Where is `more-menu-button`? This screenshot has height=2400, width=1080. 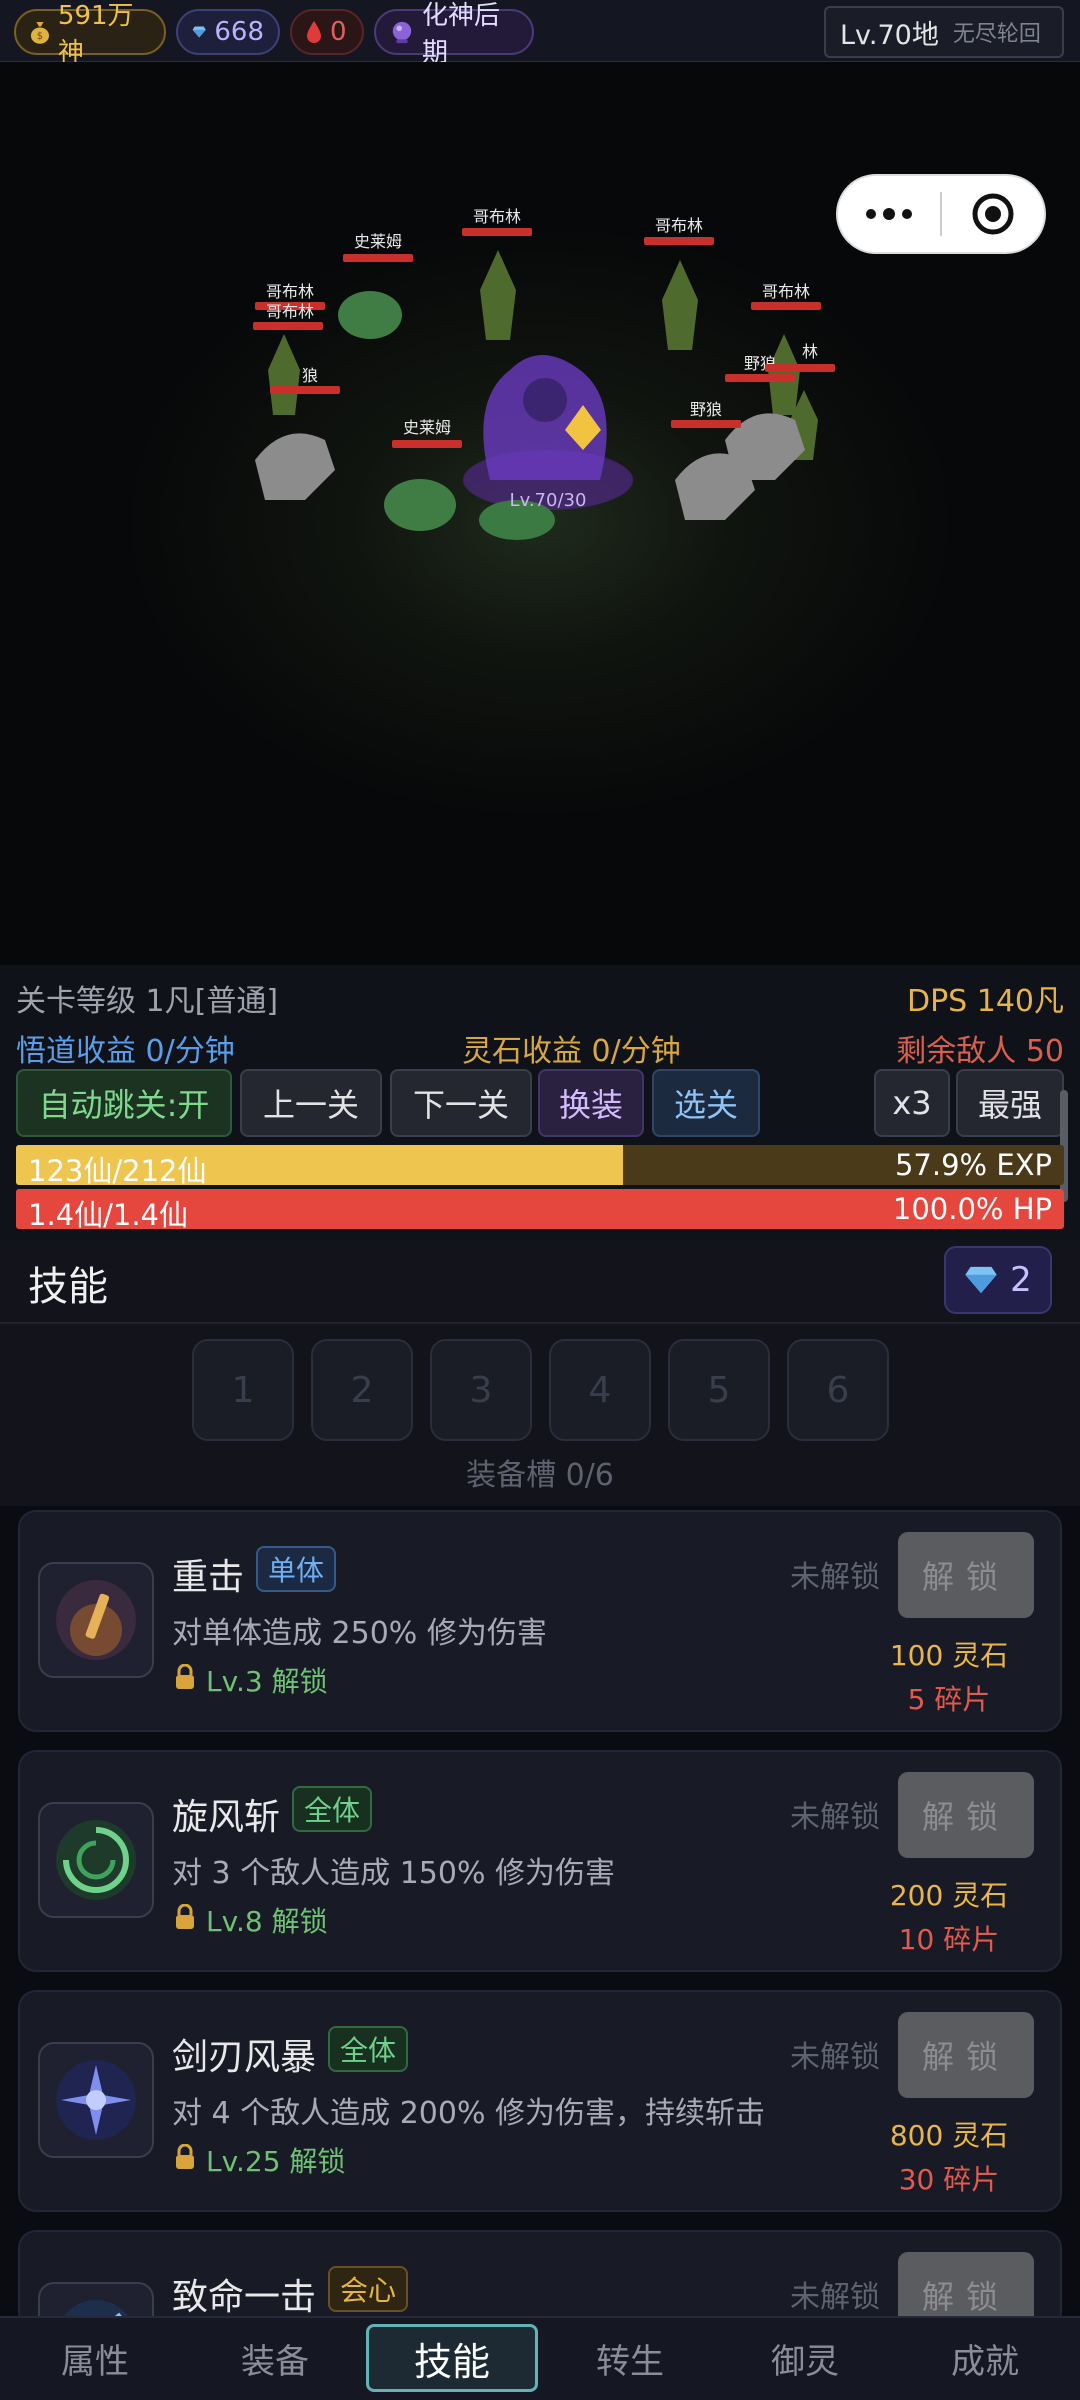
more-menu-button is located at coordinates (889, 214).